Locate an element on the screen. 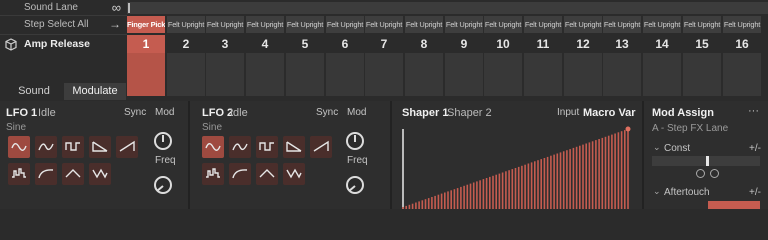 This screenshot has height=240, width=768. aftertouch-amount-bar is located at coordinates (734, 205).